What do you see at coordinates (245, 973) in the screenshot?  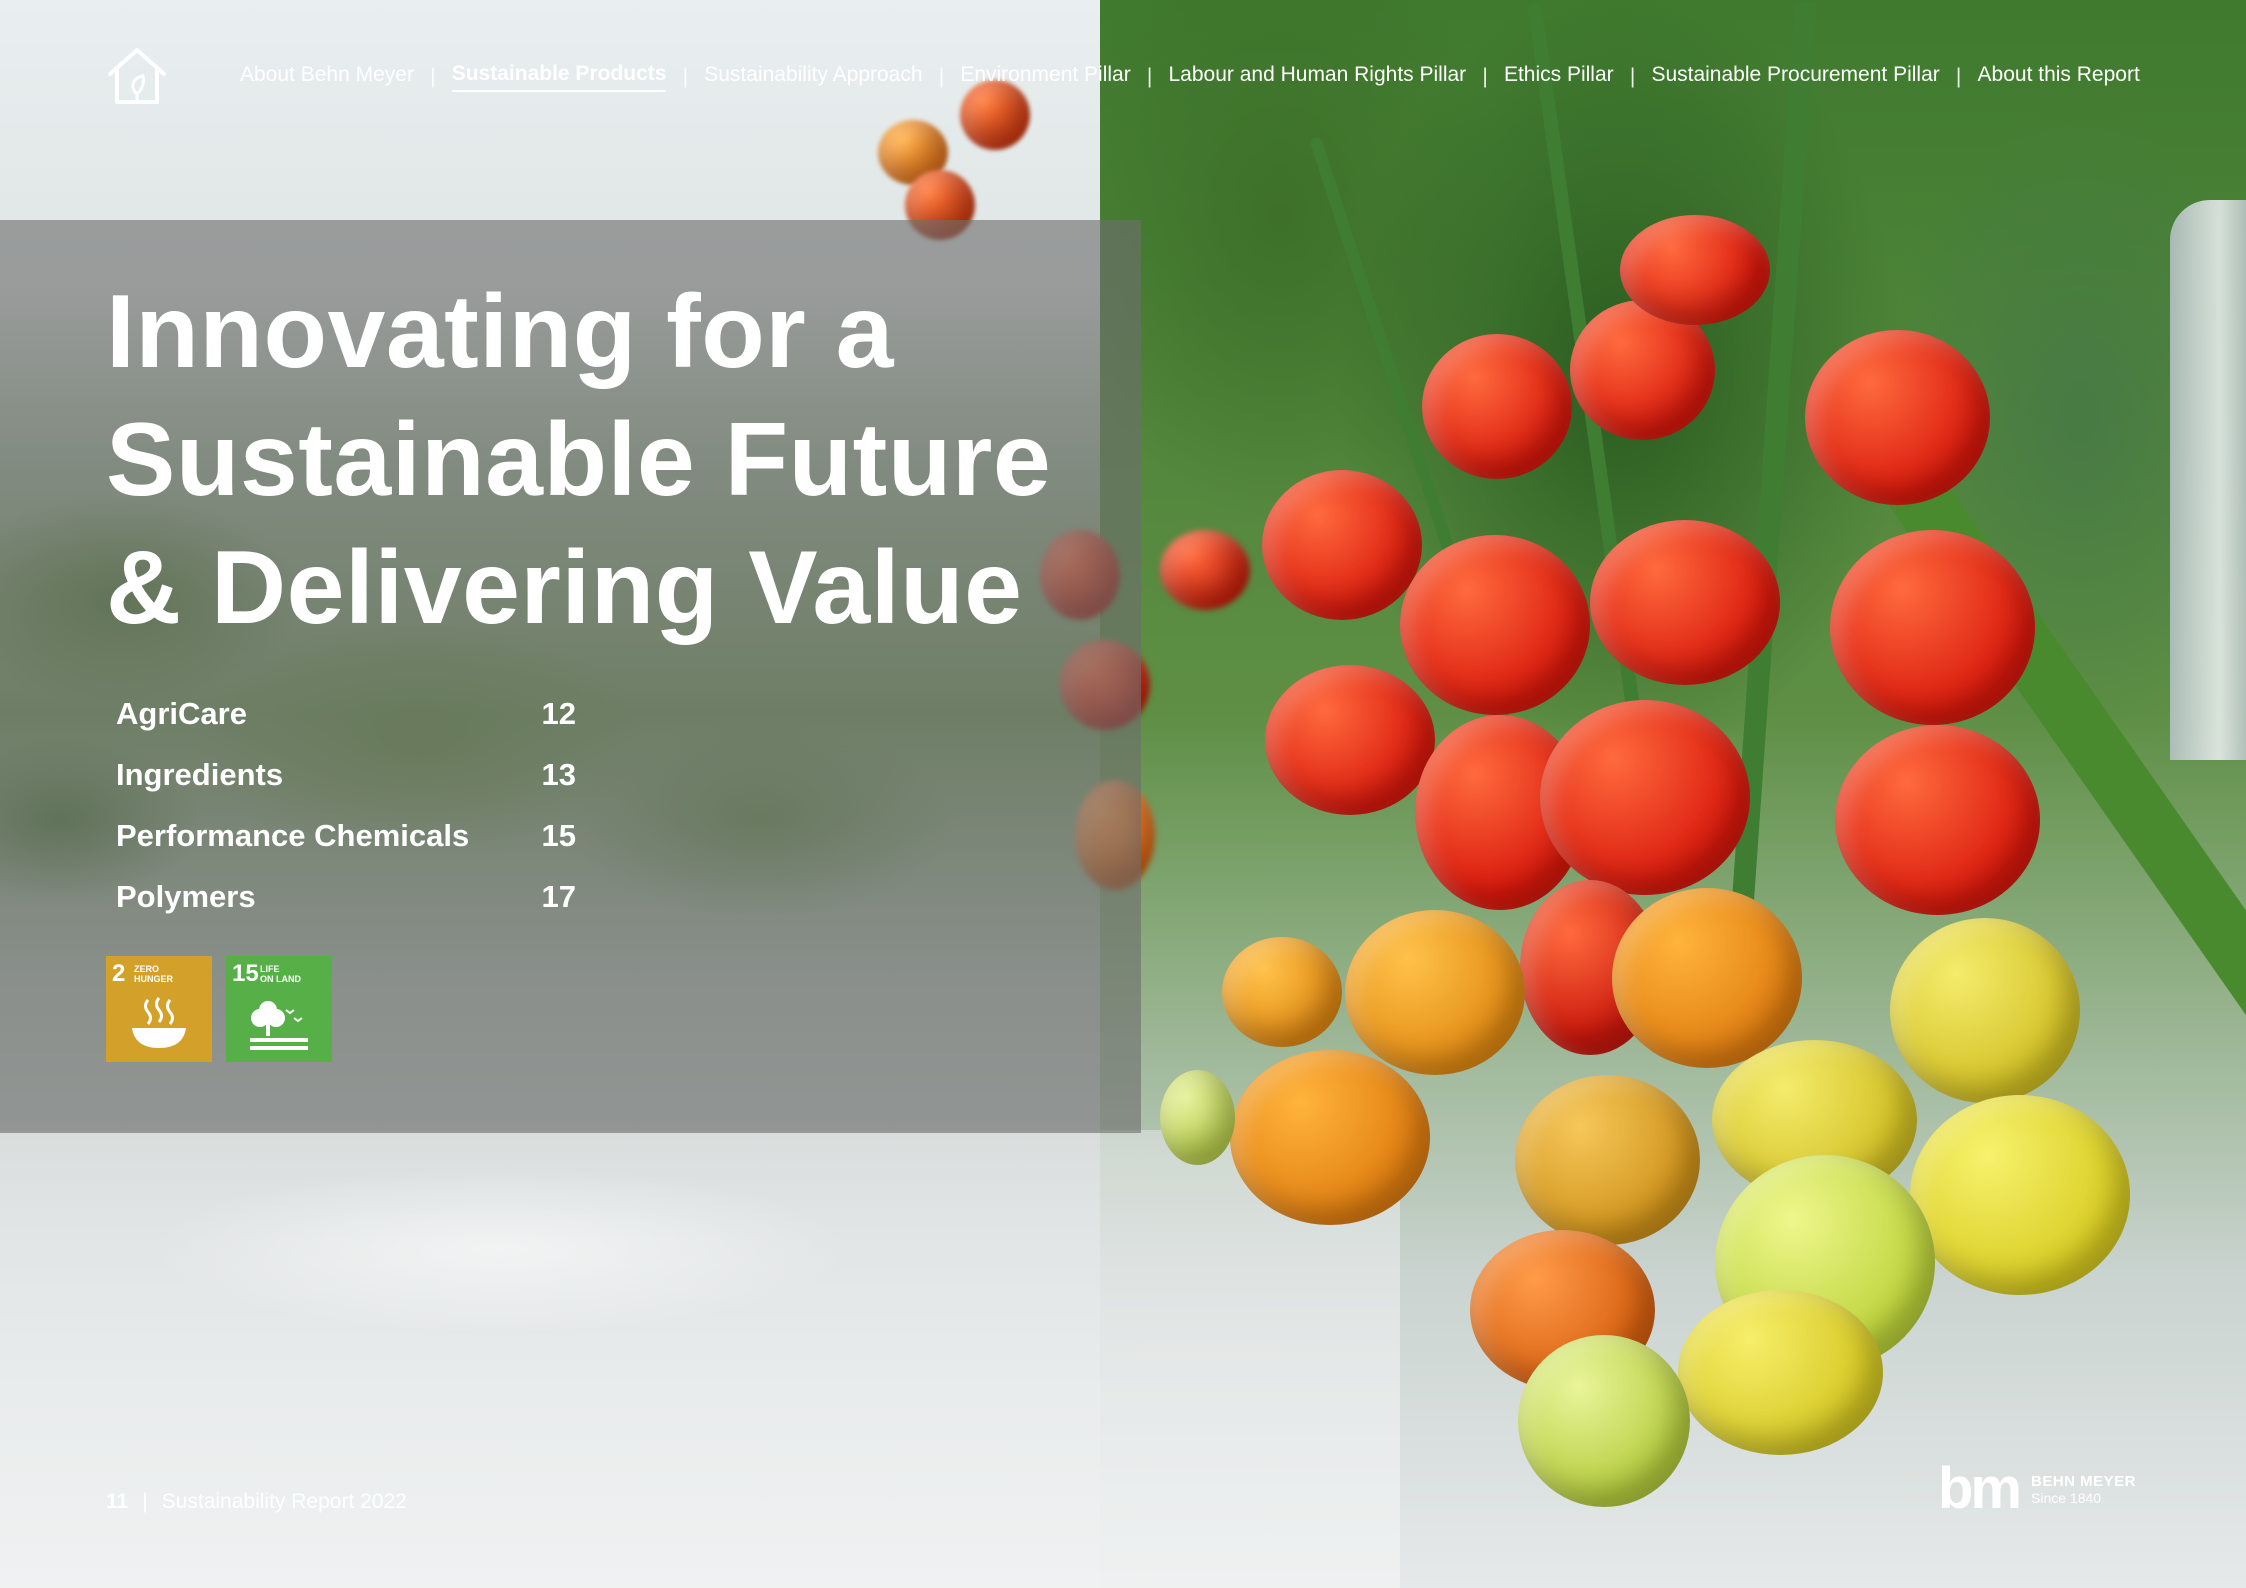 I see `sdg-number: 15` at bounding box center [245, 973].